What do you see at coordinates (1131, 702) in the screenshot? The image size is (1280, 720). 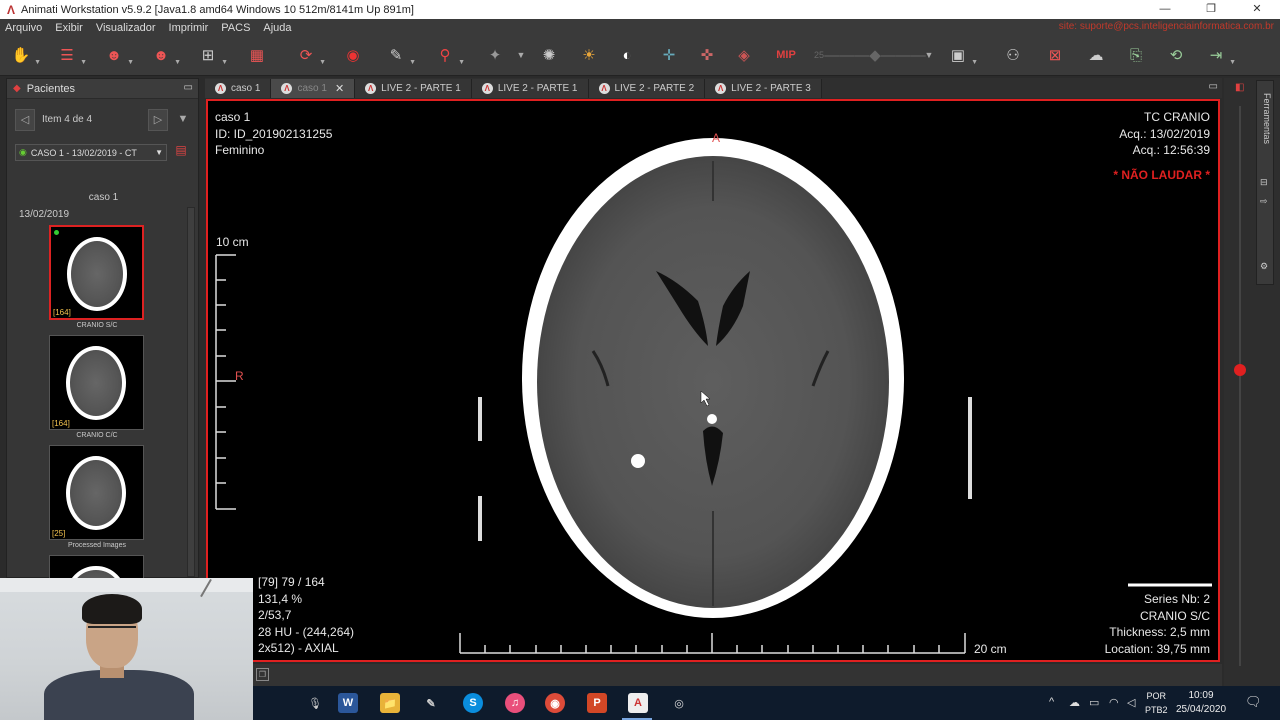 I see `volume-icon: ◁` at bounding box center [1131, 702].